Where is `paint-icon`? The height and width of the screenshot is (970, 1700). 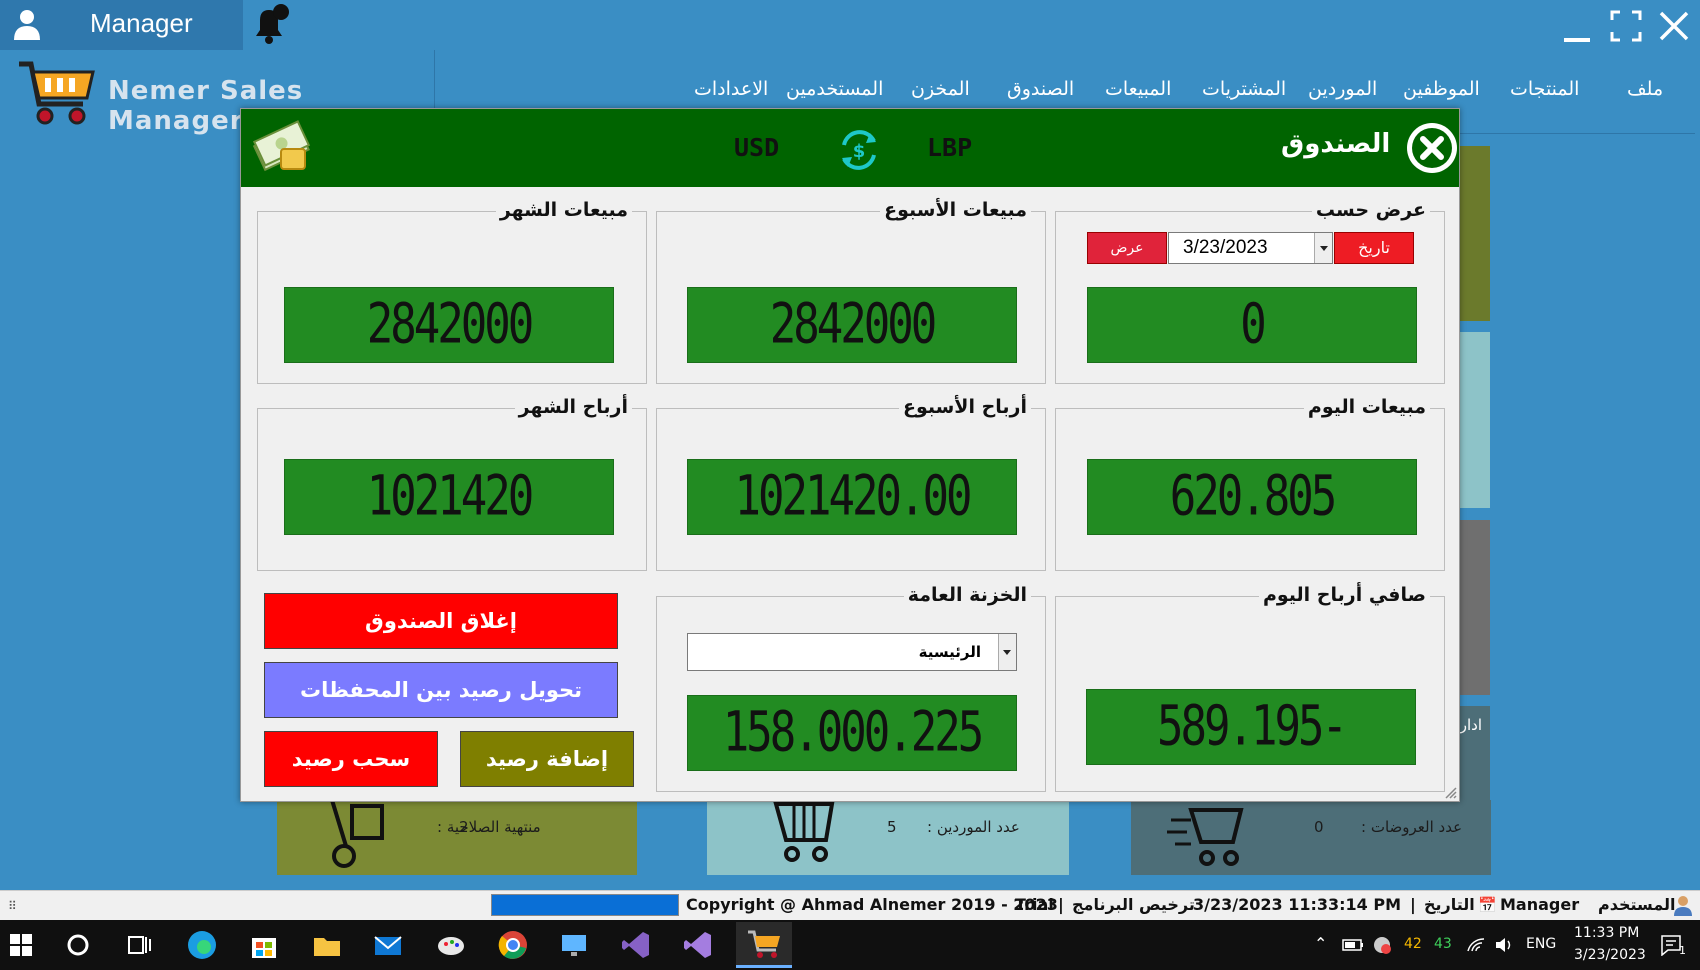 paint-icon is located at coordinates (451, 945).